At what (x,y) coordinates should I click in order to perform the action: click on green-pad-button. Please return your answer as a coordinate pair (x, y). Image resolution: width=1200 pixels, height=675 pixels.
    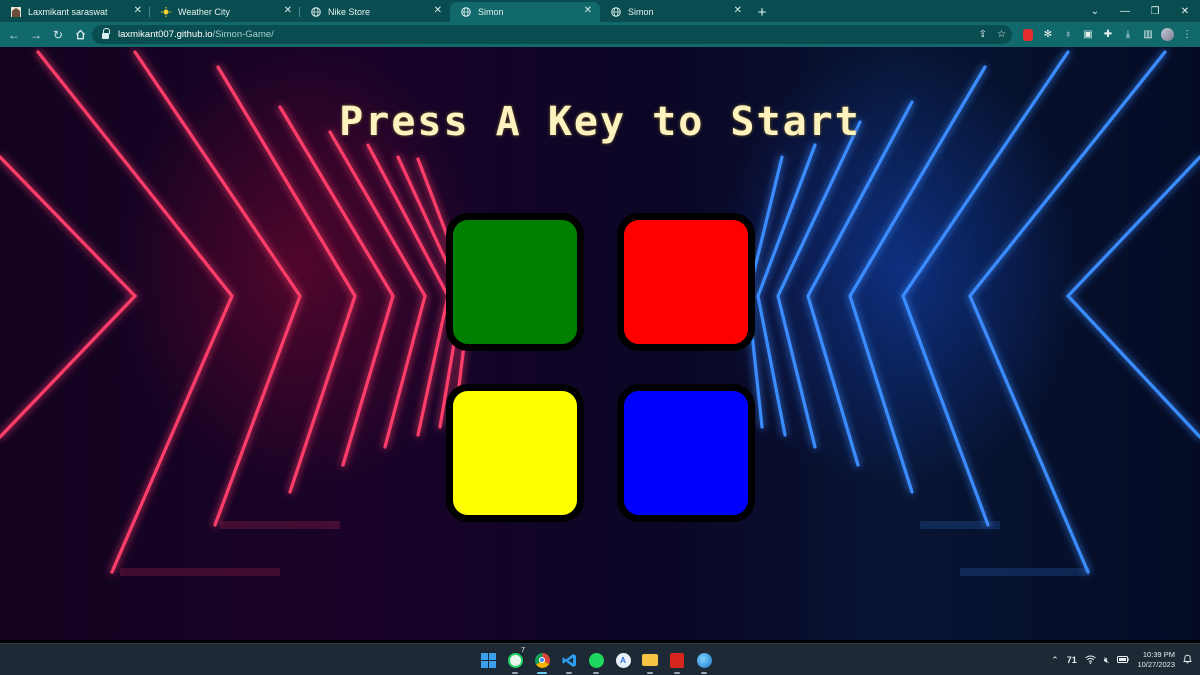
    Looking at the image, I should click on (515, 282).